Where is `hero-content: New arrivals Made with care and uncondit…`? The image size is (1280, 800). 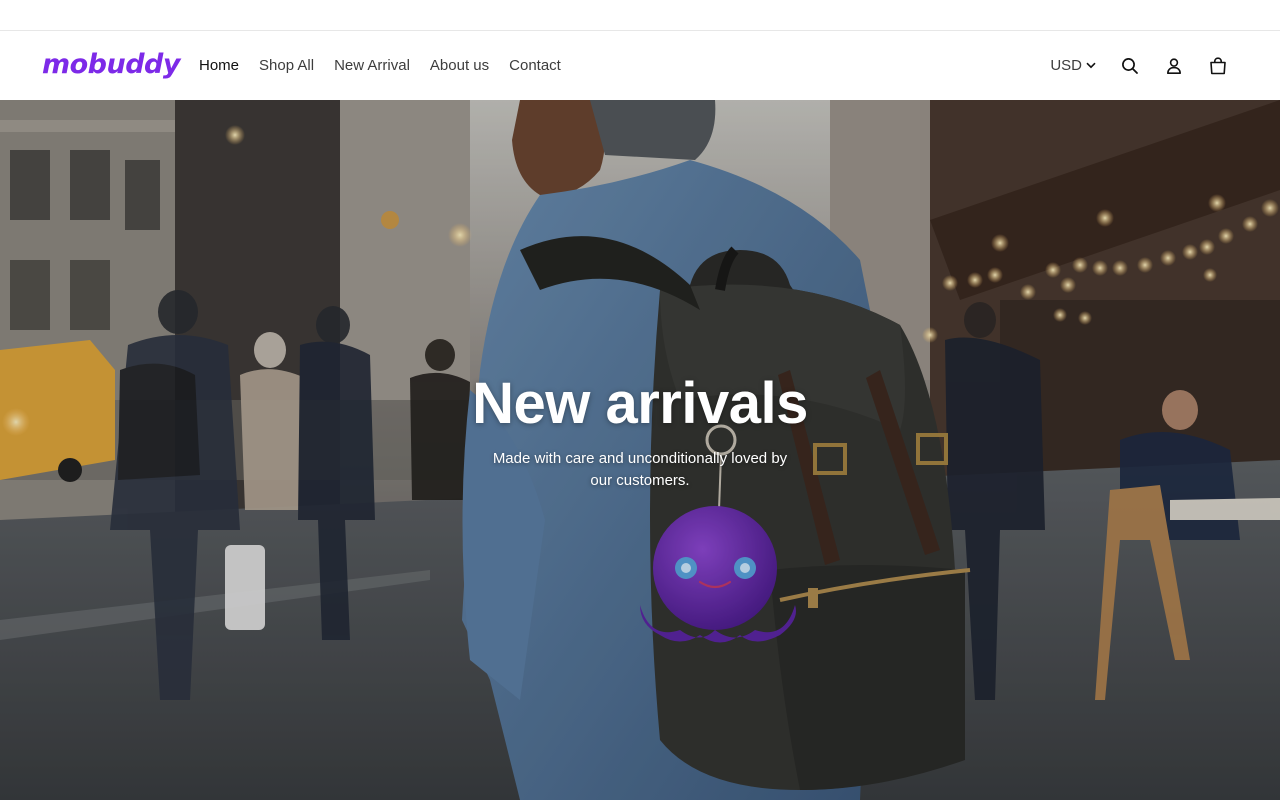 hero-content: New arrivals Made with care and uncondit… is located at coordinates (640, 430).